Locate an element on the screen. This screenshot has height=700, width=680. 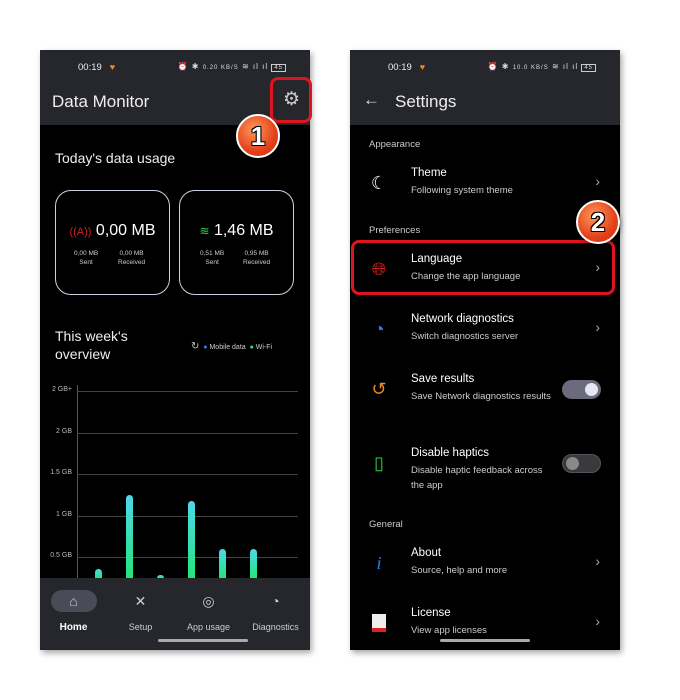
android-icon: ◎ is located at coordinates (208, 601).